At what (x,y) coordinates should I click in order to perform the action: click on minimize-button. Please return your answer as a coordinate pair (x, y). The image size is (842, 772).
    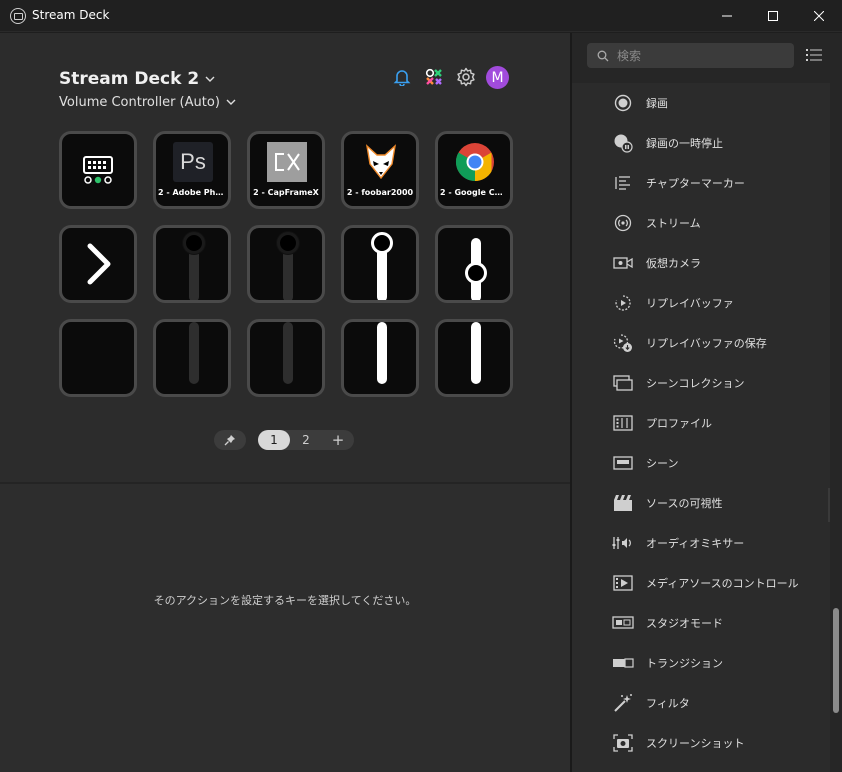
    Looking at the image, I should click on (727, 16).